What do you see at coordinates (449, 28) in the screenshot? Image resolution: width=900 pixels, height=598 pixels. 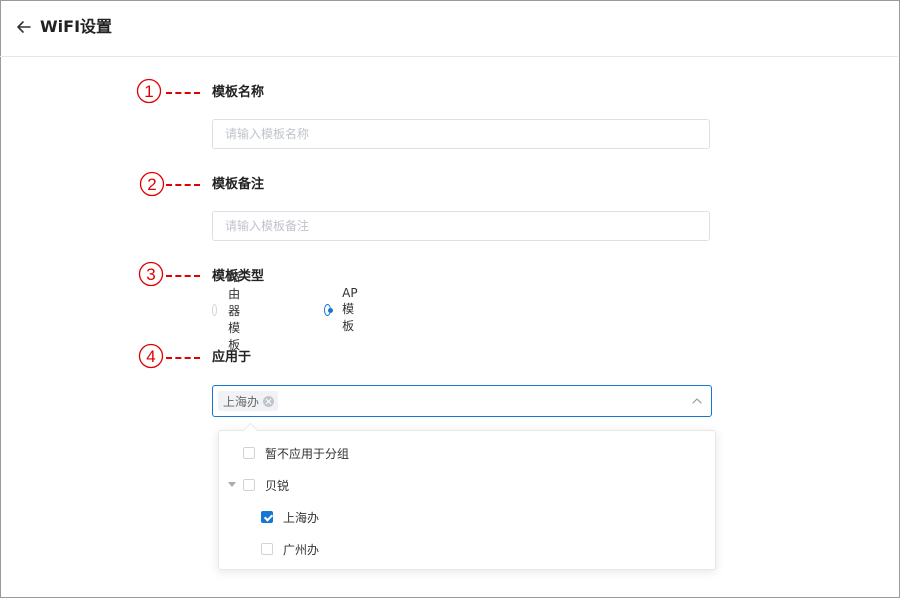 I see `page-header: WiFI设置` at bounding box center [449, 28].